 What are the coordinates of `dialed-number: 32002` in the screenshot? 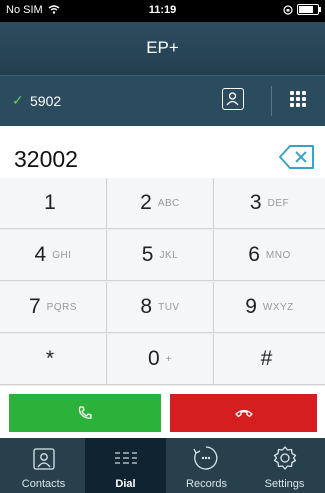 It's located at (46, 159).